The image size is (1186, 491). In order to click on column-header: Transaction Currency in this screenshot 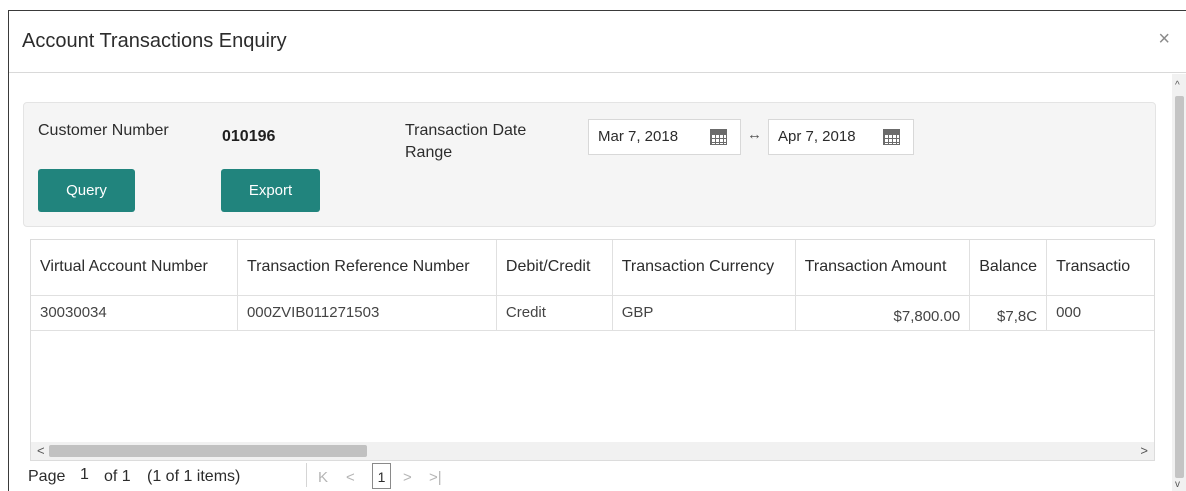, I will do `click(704, 268)`.